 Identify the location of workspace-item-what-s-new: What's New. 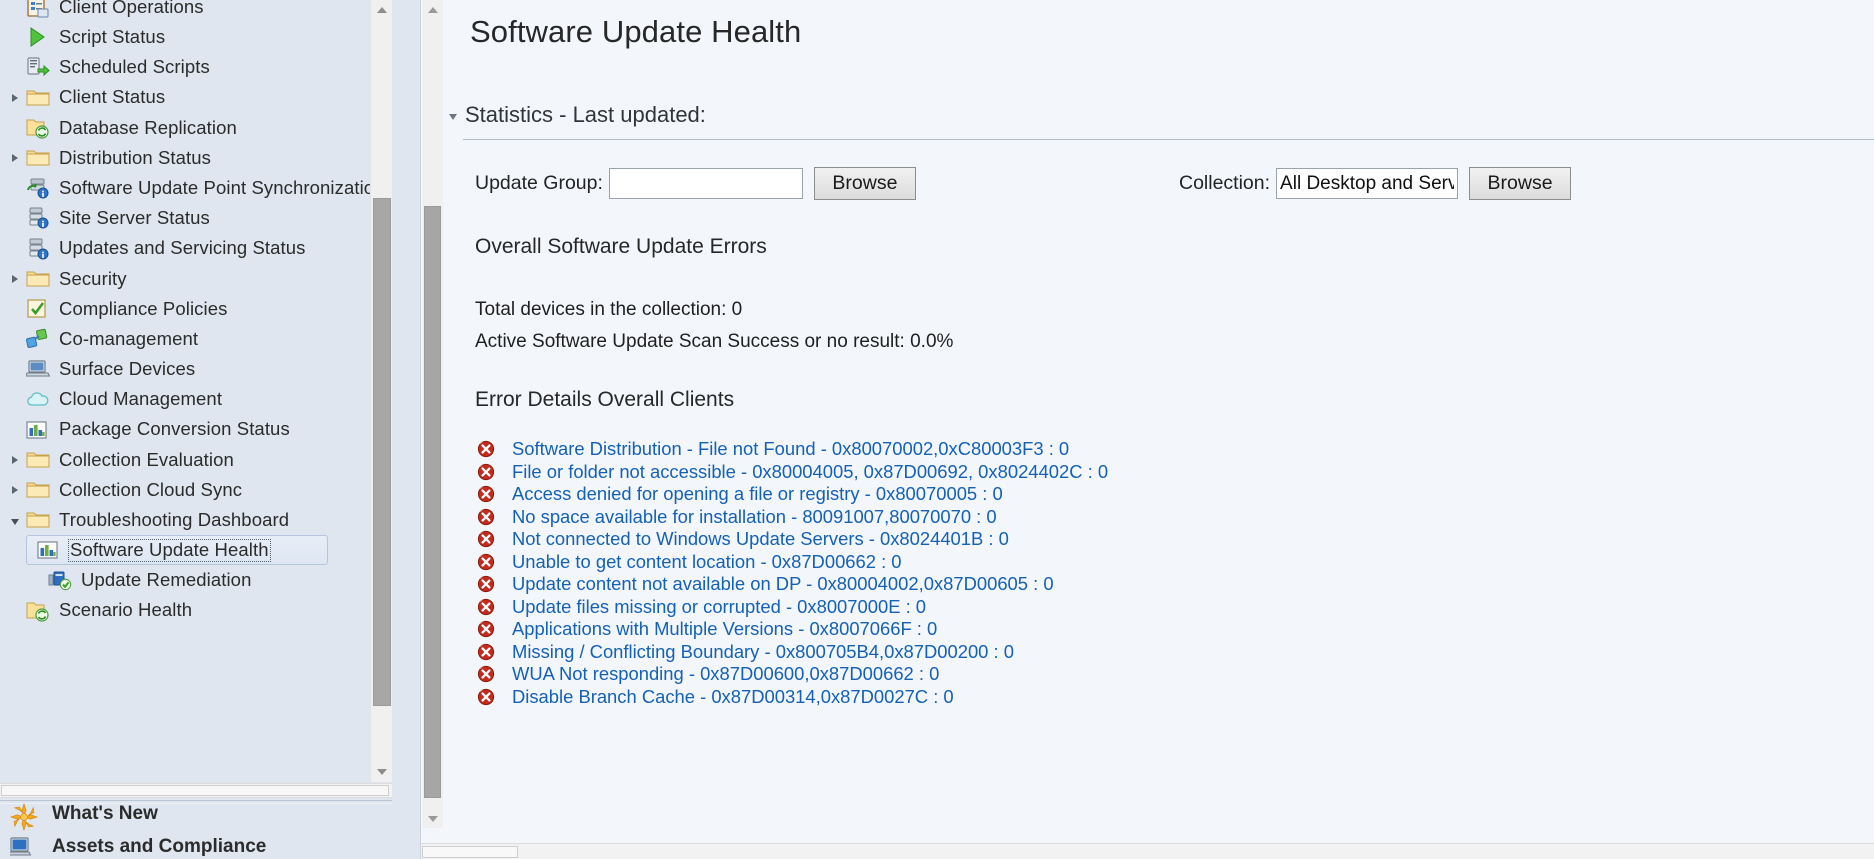
(196, 814).